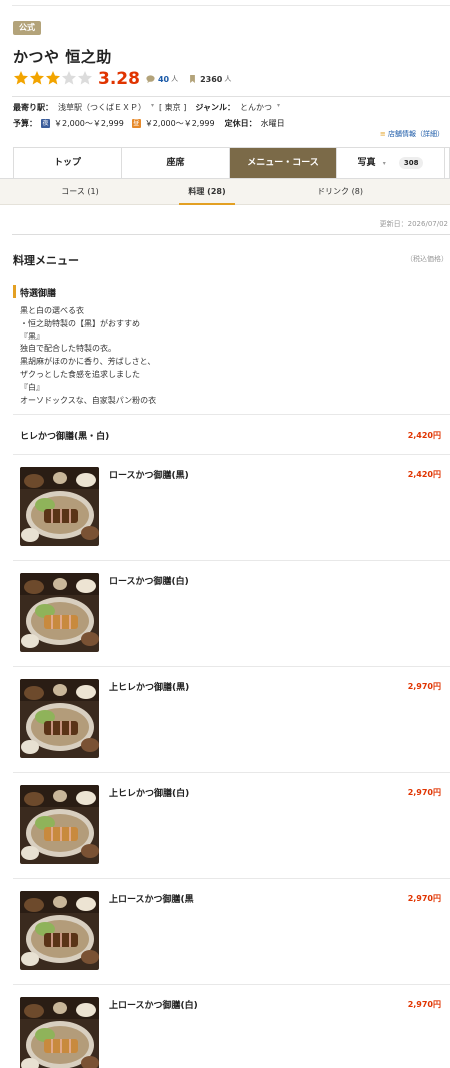 The height and width of the screenshot is (1068, 450). What do you see at coordinates (38, 294) in the screenshot?
I see `category-title: 特選御膳` at bounding box center [38, 294].